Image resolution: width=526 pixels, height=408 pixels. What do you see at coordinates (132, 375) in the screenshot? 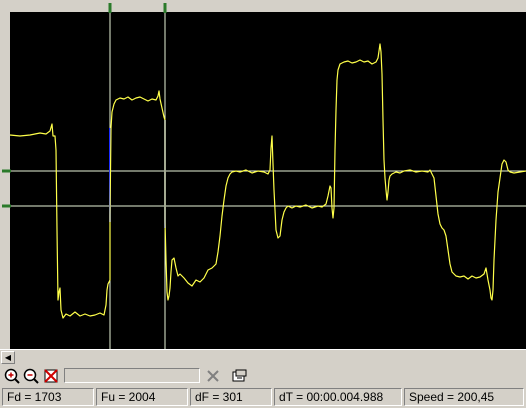
I see `toolbar-field` at bounding box center [132, 375].